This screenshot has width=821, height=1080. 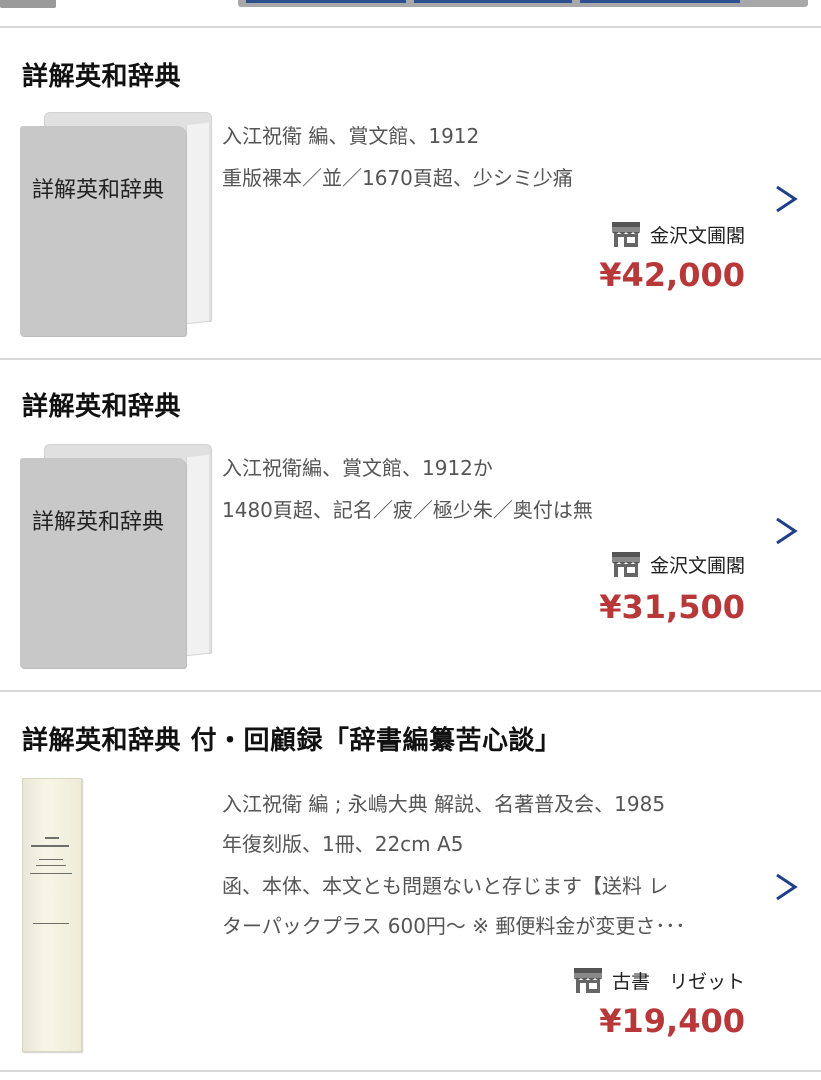 What do you see at coordinates (523, 3) in the screenshot?
I see `top-tab-bar` at bounding box center [523, 3].